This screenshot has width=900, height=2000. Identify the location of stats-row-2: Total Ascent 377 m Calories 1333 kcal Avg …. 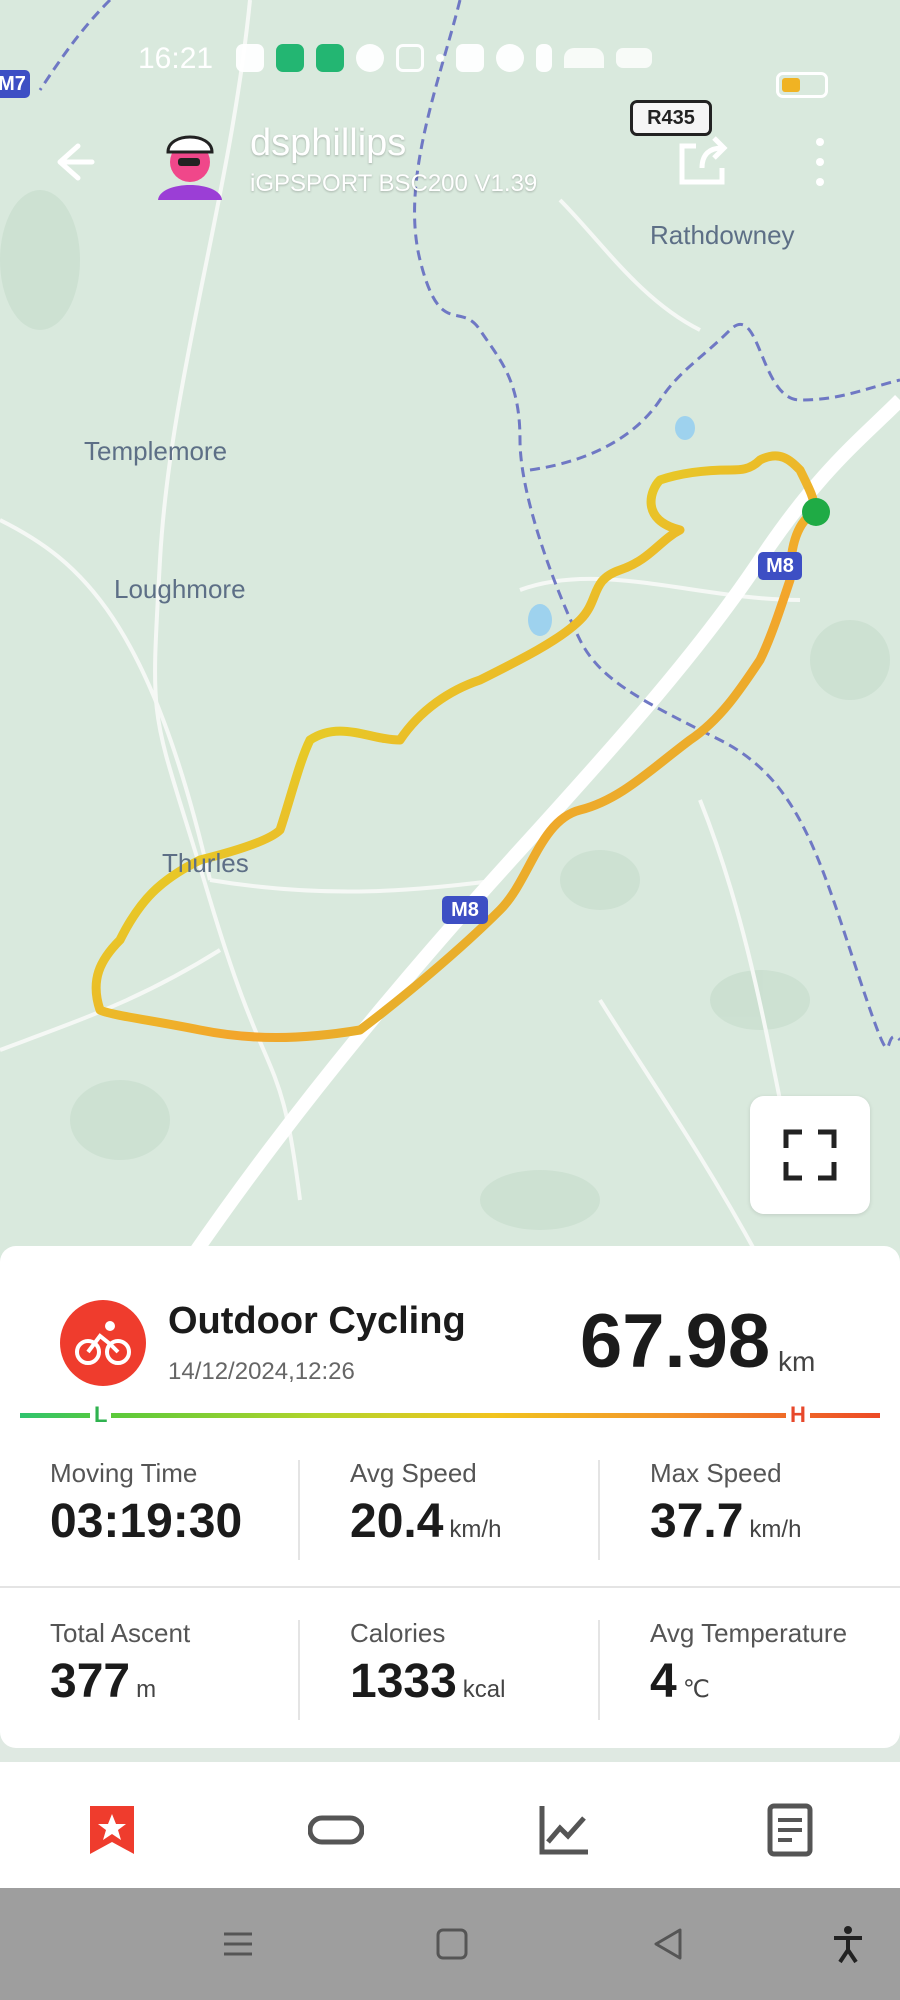
(450, 1673).